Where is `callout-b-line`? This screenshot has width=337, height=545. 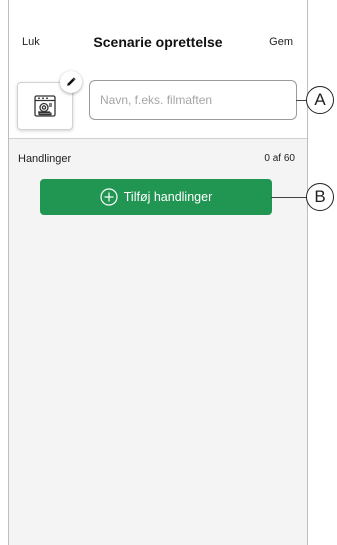
callout-b-line is located at coordinates (289, 197).